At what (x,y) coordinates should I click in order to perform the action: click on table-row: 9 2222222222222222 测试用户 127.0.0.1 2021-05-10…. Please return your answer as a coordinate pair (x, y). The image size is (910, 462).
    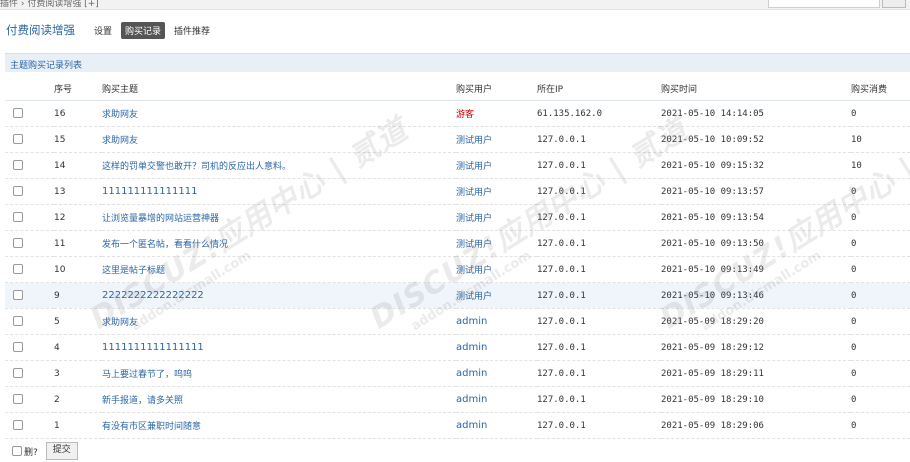
    Looking at the image, I should click on (457, 295).